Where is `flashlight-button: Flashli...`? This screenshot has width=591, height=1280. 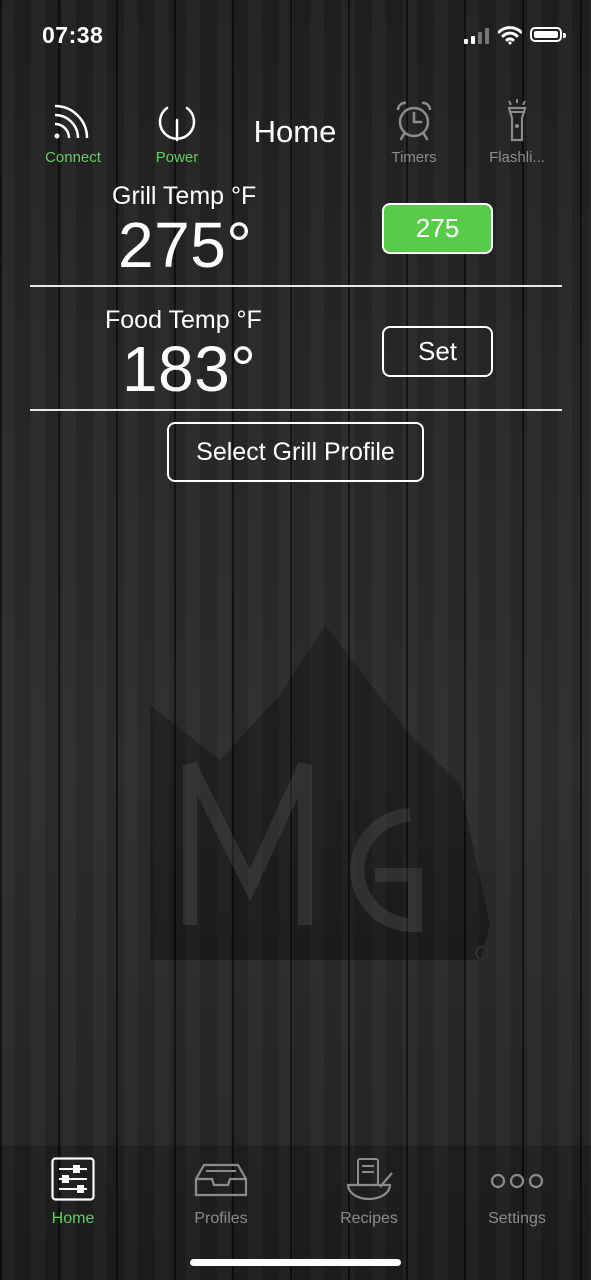
flashlight-button: Flashli... is located at coordinates (517, 132).